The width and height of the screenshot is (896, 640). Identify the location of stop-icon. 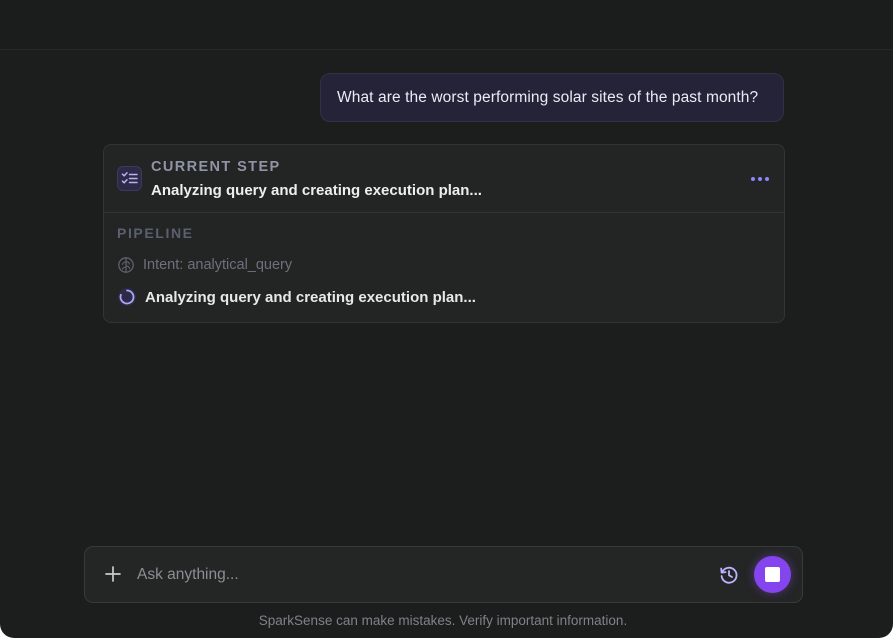
(772, 574).